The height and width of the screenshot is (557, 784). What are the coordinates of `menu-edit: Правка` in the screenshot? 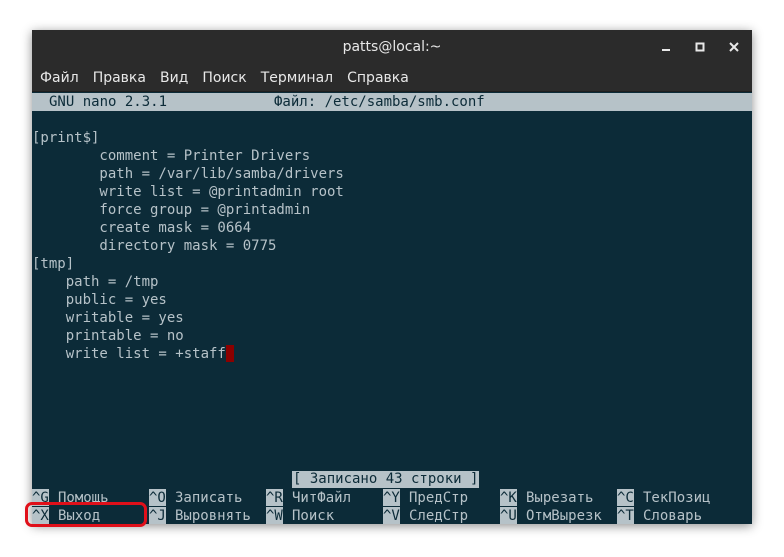 It's located at (122, 78).